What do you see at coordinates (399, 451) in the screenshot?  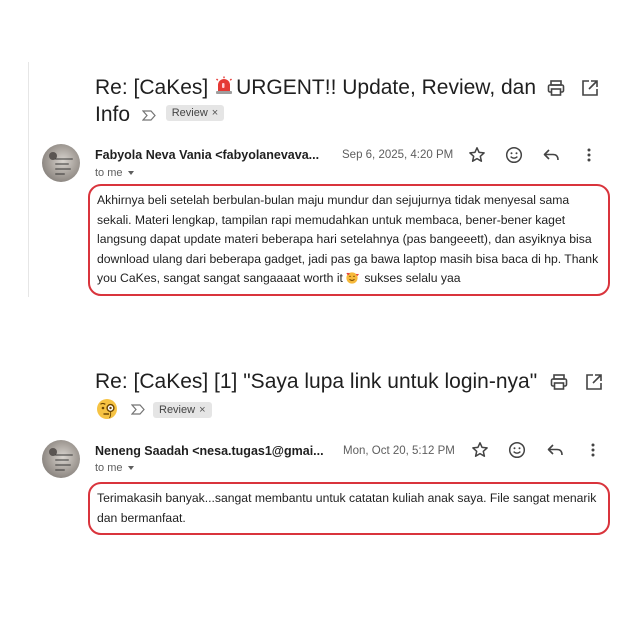 I see `email-date: Mon, Oct 20, 5:12 PM` at bounding box center [399, 451].